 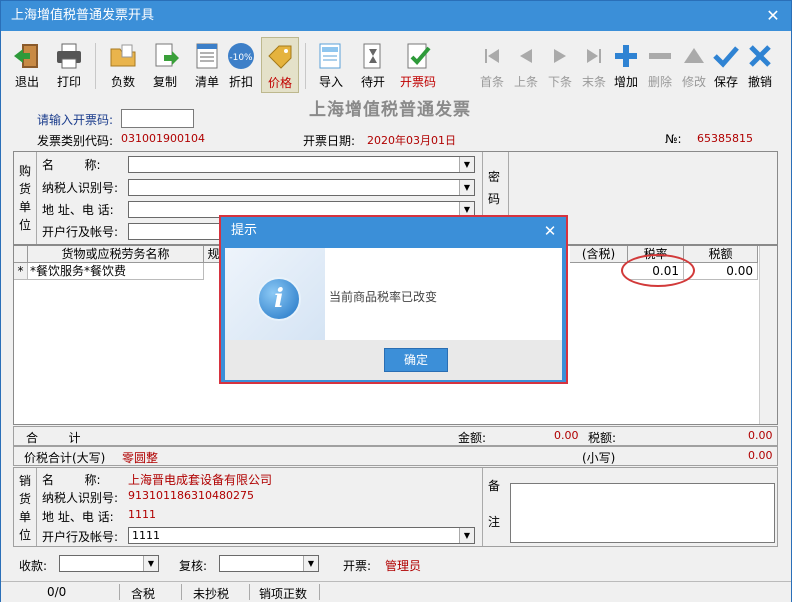 I want to click on cipher-label: 密 码, so click(x=493, y=188).